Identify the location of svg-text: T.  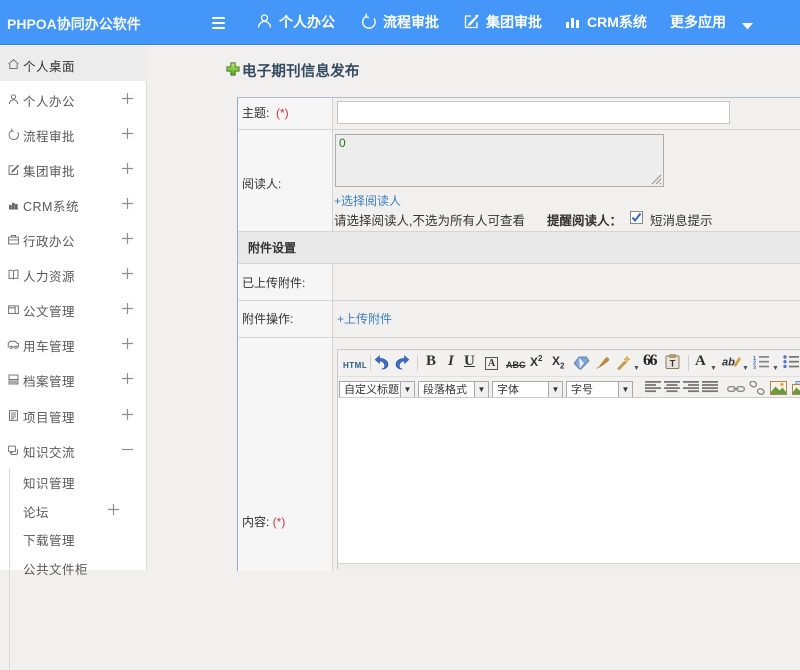
(673, 364).